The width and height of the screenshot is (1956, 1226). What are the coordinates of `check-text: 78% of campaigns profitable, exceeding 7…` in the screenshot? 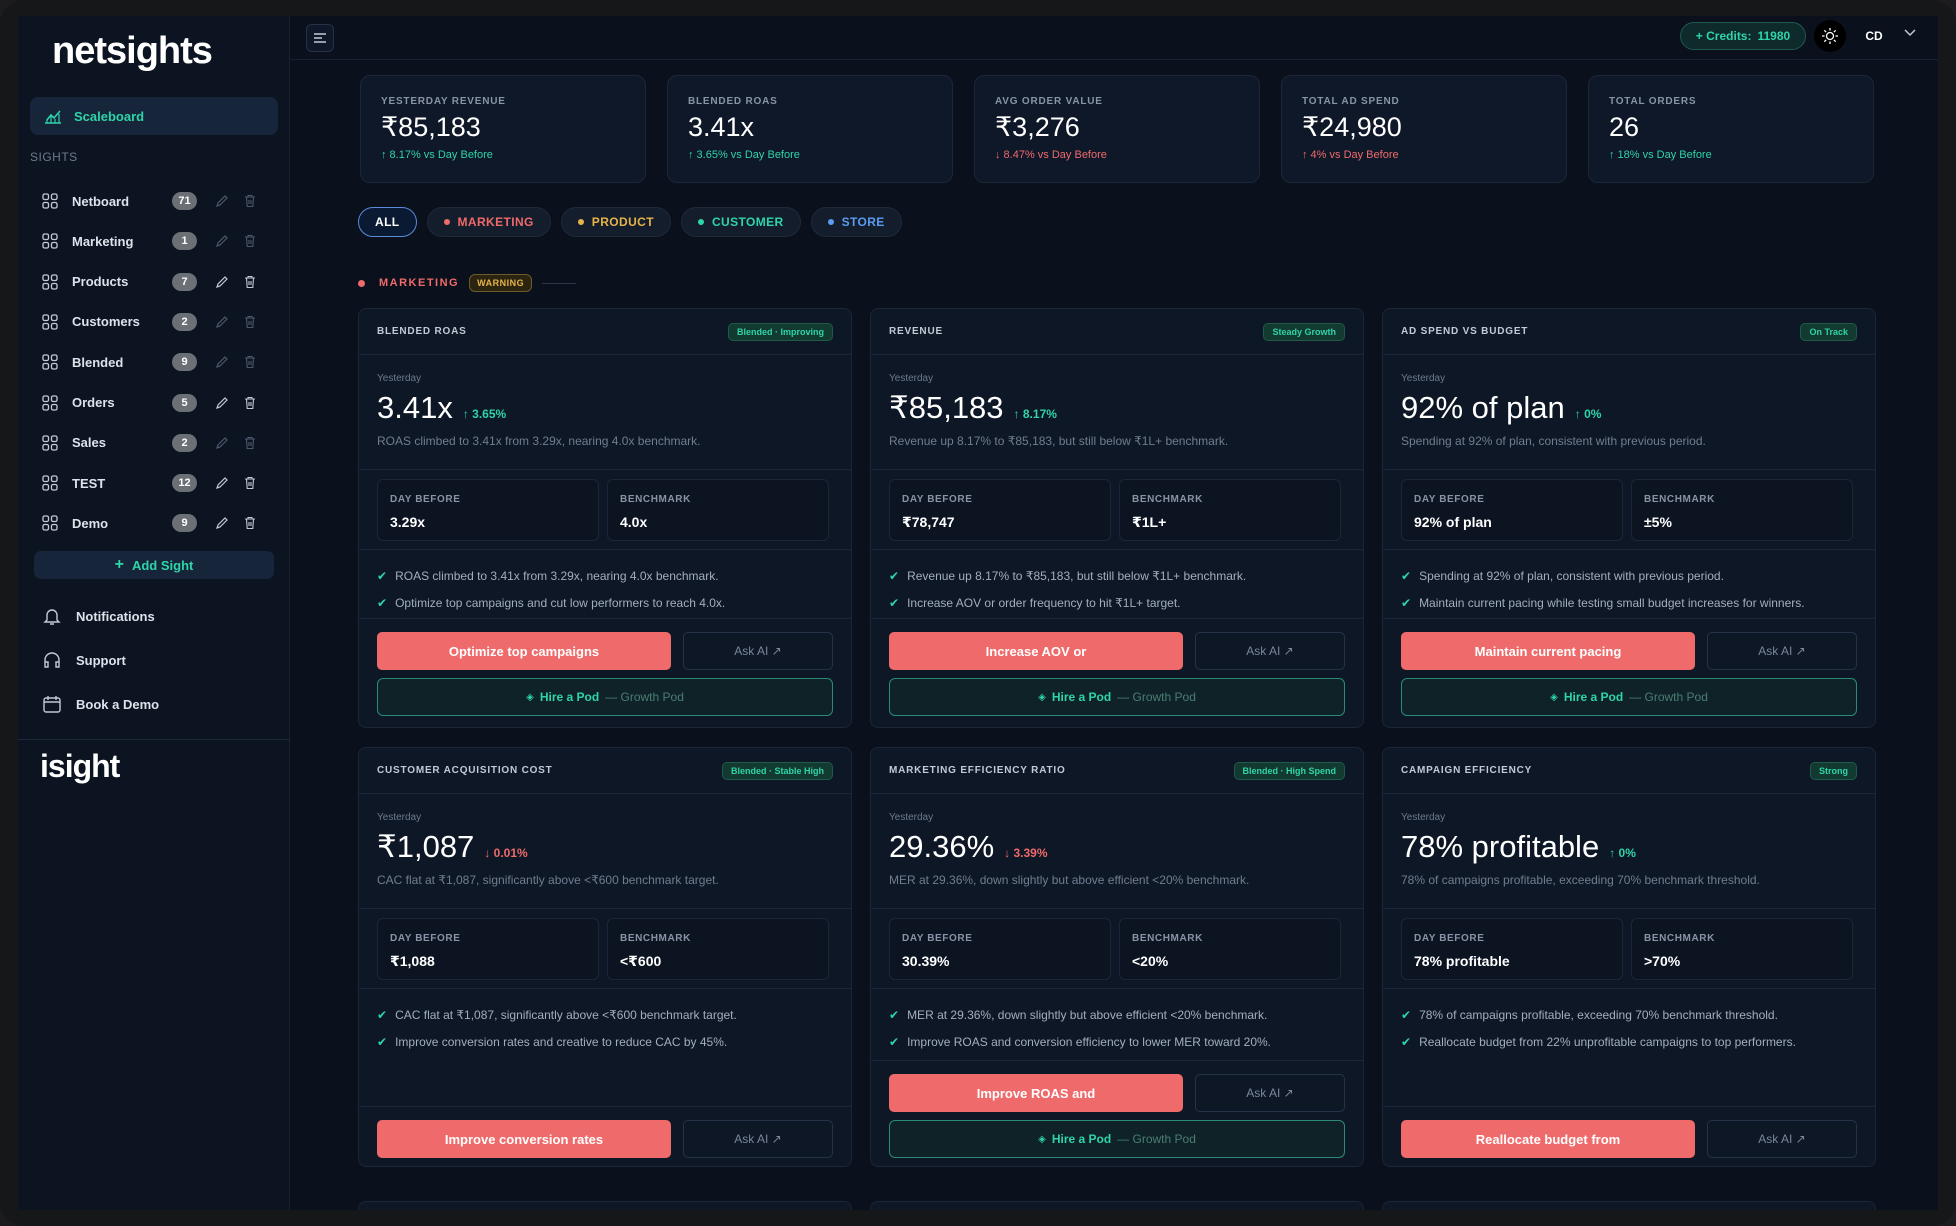 It's located at (1598, 1014).